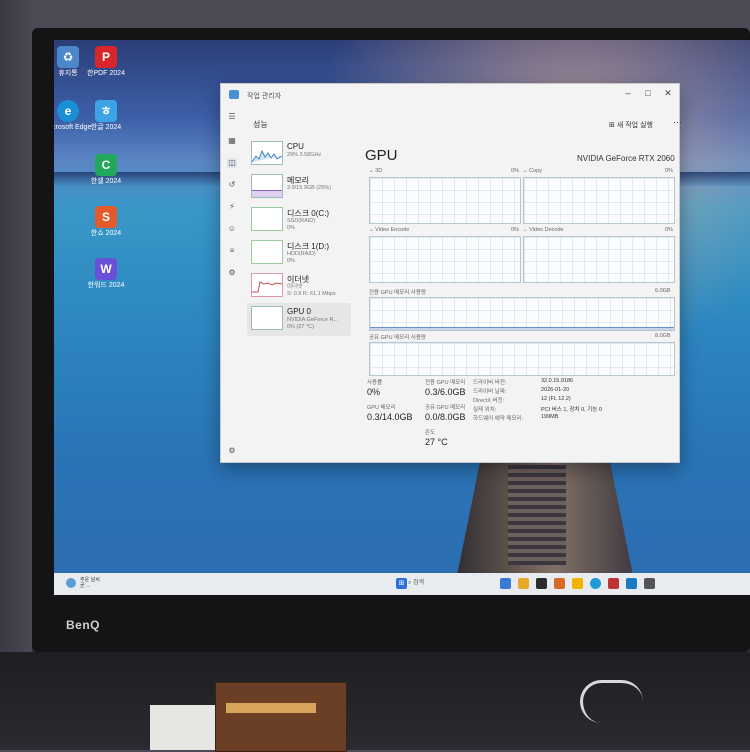 The width and height of the screenshot is (750, 752). What do you see at coordinates (436, 442) in the screenshot?
I see `temperature-value: 27 °C` at bounding box center [436, 442].